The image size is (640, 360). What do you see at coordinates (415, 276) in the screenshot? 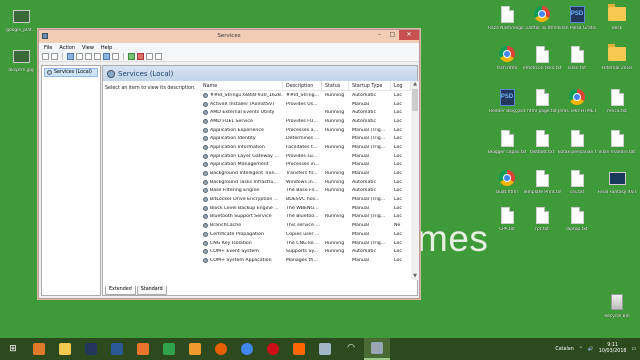
I see `scroll-down-icon: ▼` at bounding box center [415, 276].